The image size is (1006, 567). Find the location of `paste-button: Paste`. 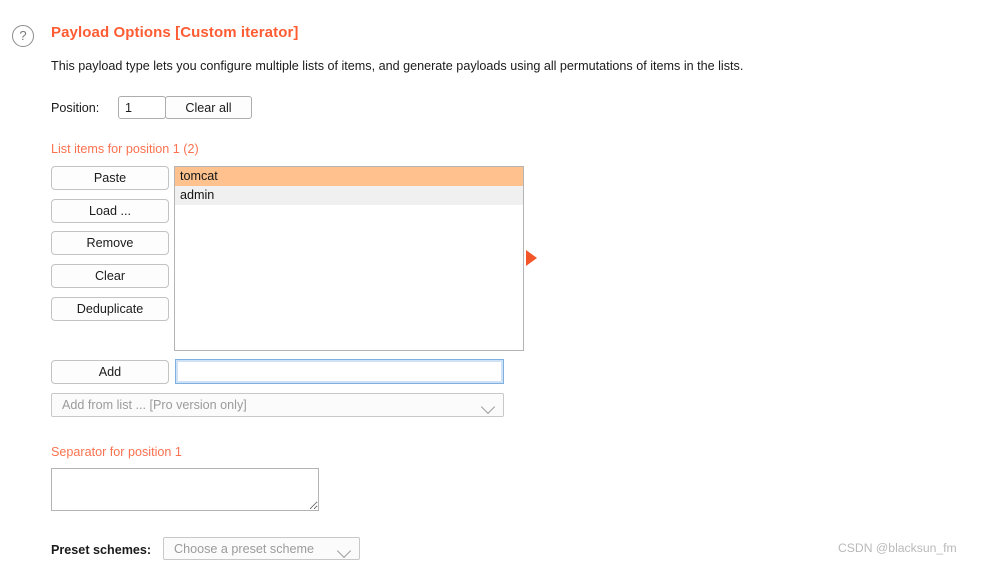

paste-button: Paste is located at coordinates (110, 178).